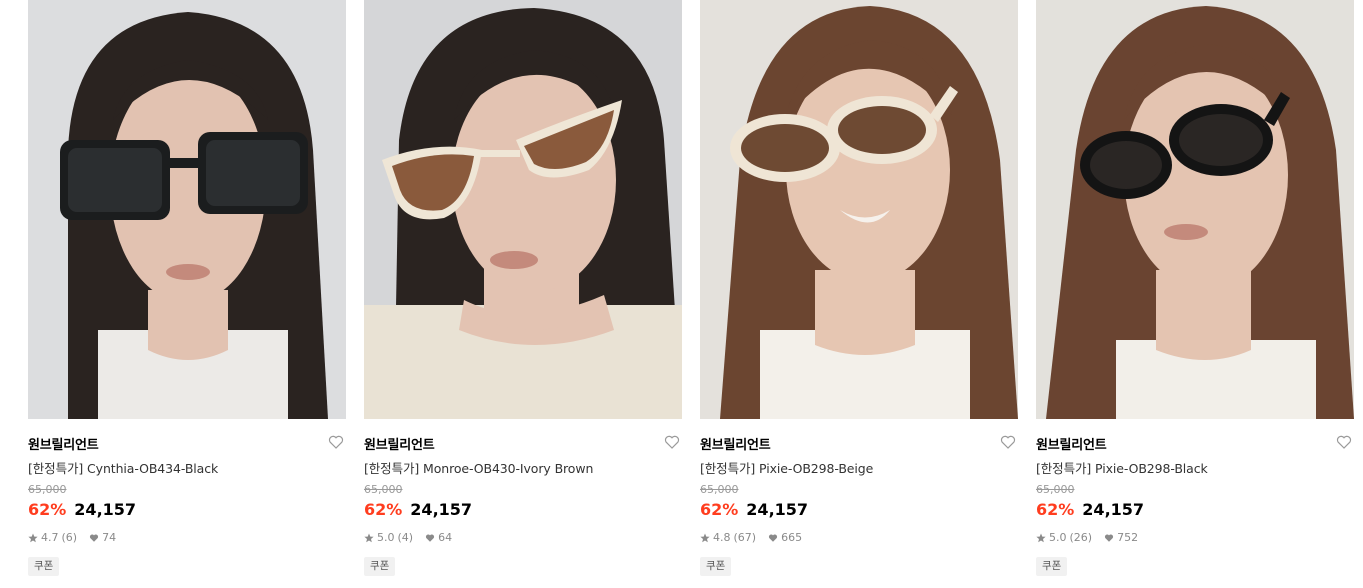  I want to click on product-name: [한정특가] Monroe-OB430-Ivory Brown, so click(478, 467).